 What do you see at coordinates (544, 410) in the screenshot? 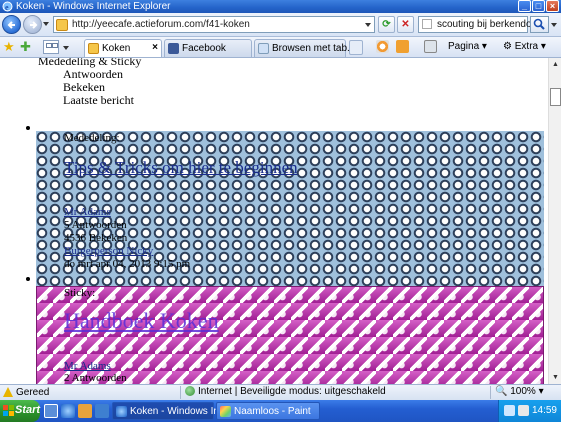
I see `clock: 14:59` at bounding box center [544, 410].